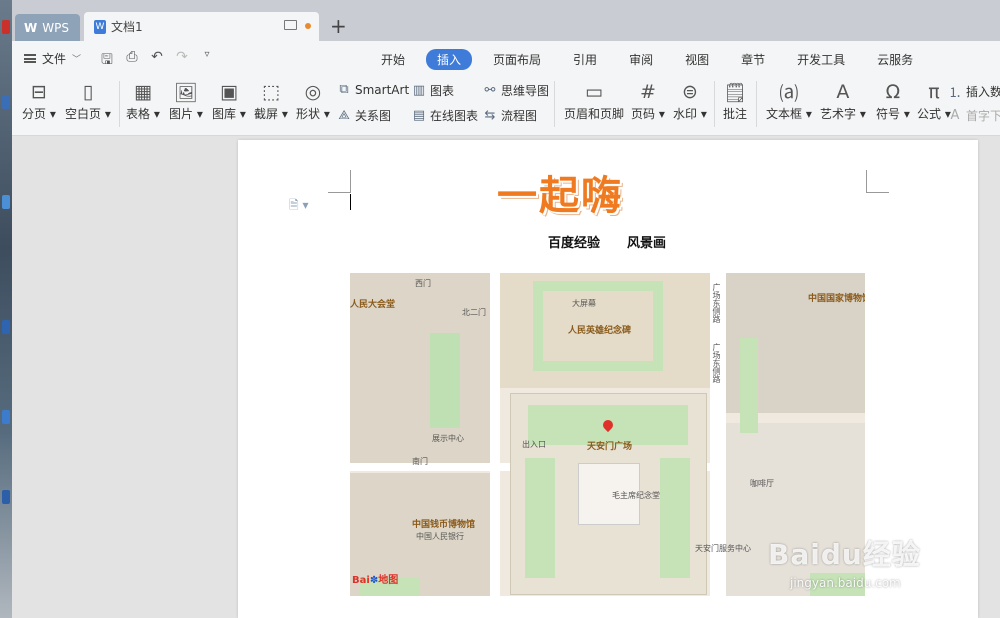 Image resolution: width=1000 pixels, height=618 pixels. I want to click on picture-label: 图片, so click(181, 114).